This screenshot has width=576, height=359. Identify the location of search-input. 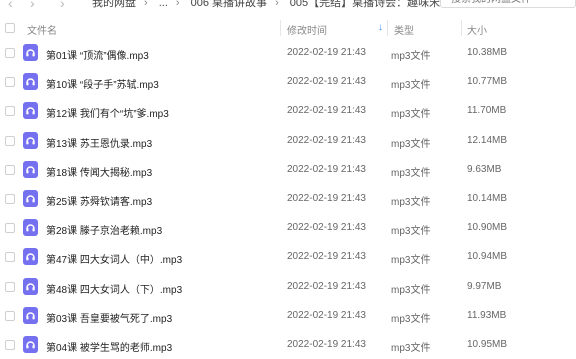
(512, 3).